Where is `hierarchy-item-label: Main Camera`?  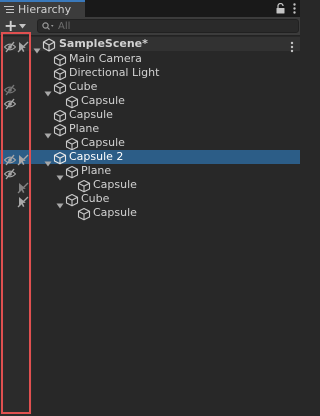
hierarchy-item-label: Main Camera is located at coordinates (105, 58).